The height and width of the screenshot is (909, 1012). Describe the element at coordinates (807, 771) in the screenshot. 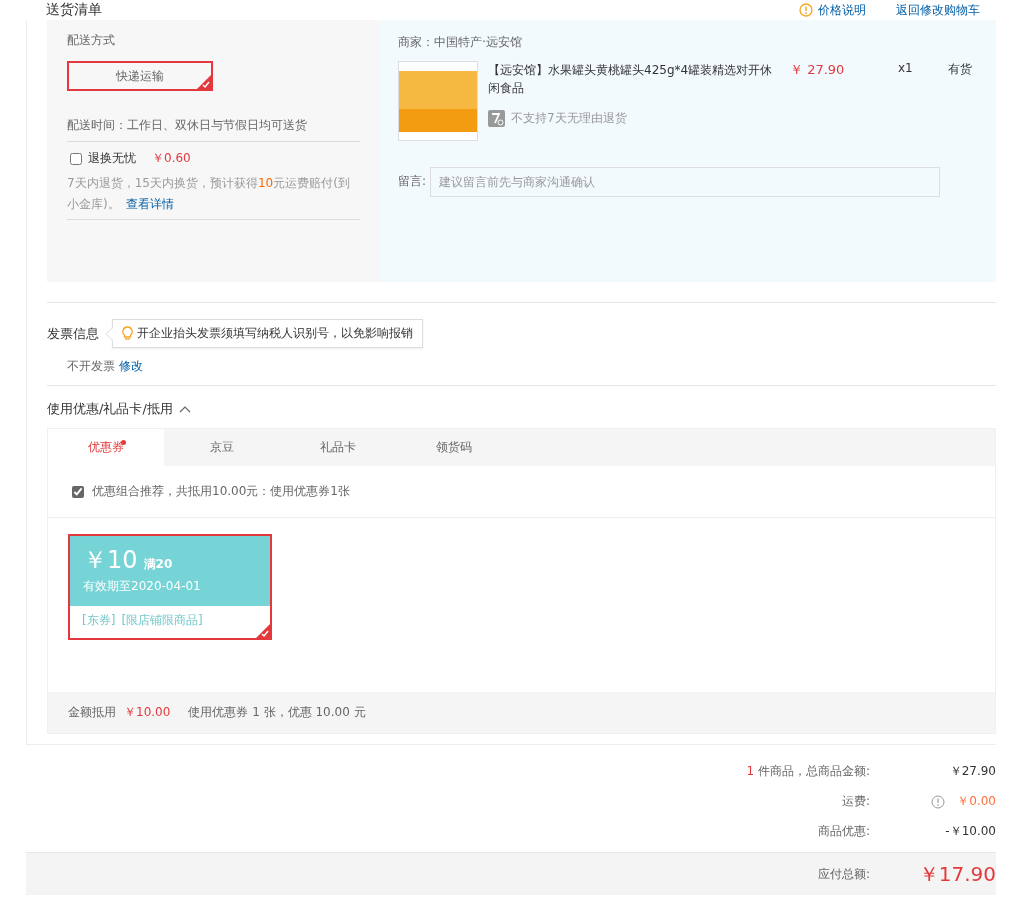

I see `total-label: 1 件商品，总商品金额:` at that location.